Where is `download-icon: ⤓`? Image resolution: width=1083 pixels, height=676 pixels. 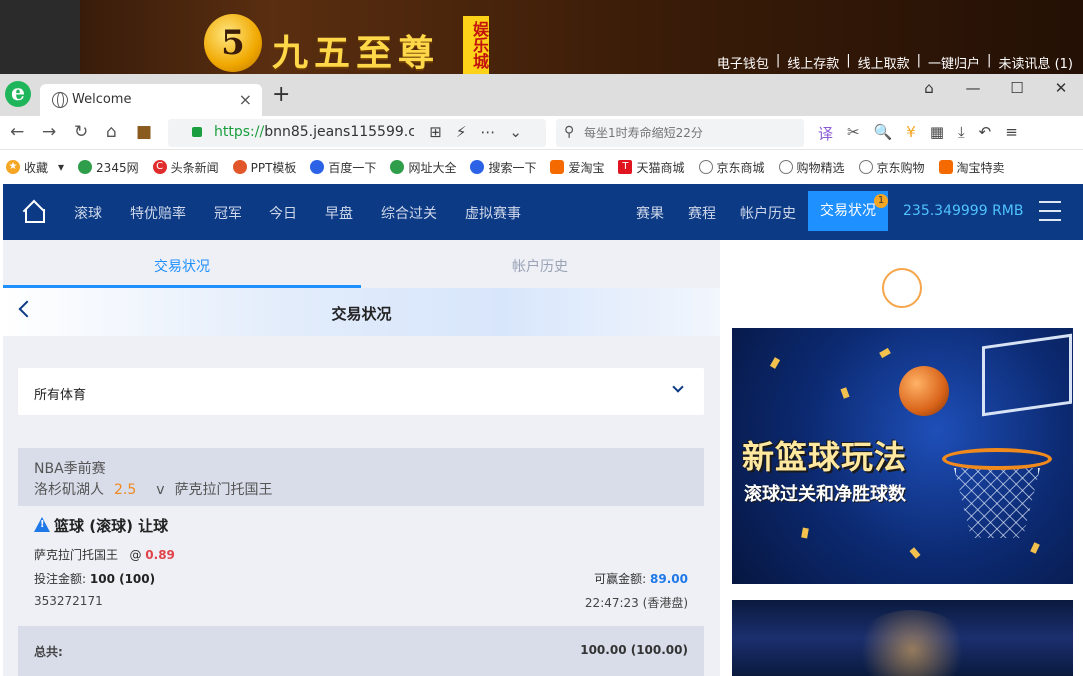
download-icon: ⤓ is located at coordinates (961, 133).